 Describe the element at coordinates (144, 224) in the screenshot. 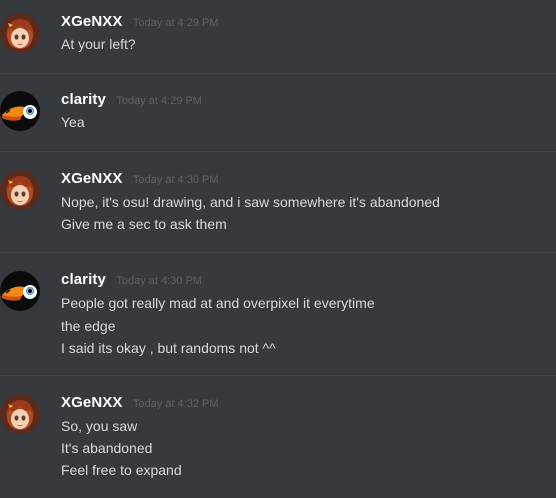

I see `message-text: Give me a sec to ask them` at that location.